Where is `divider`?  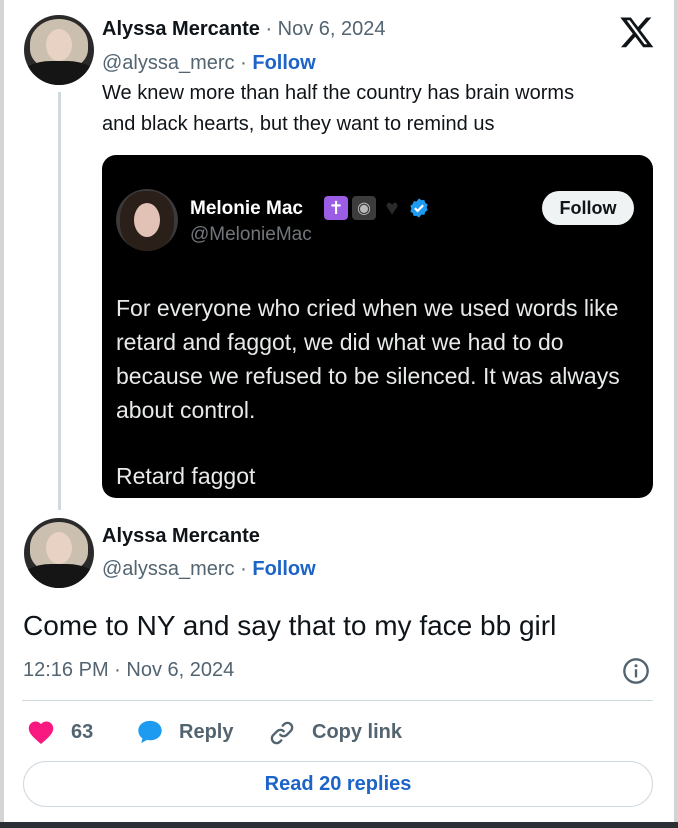
divider is located at coordinates (337, 700).